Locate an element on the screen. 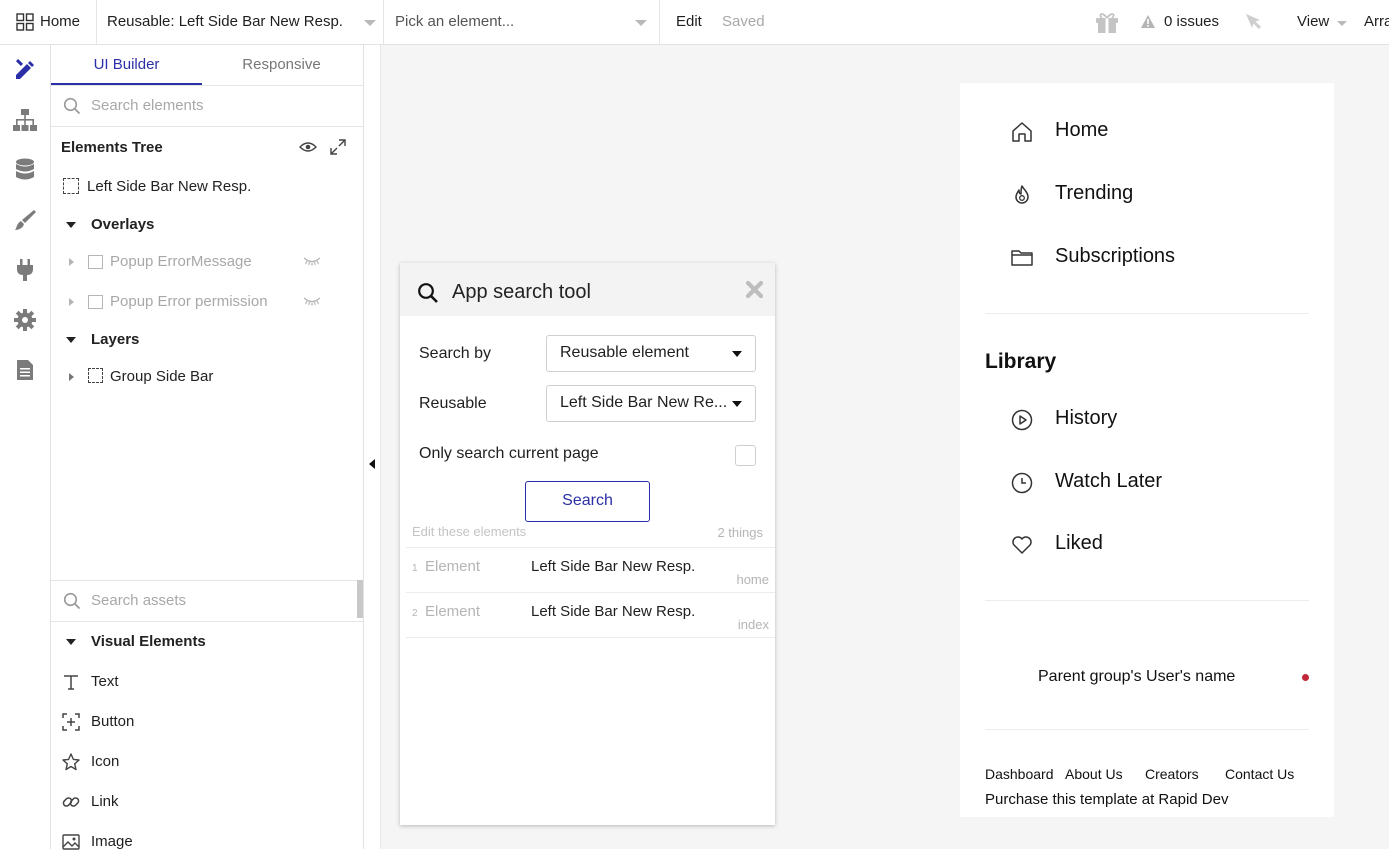 The width and height of the screenshot is (1389, 862). tree-layers: Layers is located at coordinates (207, 340).